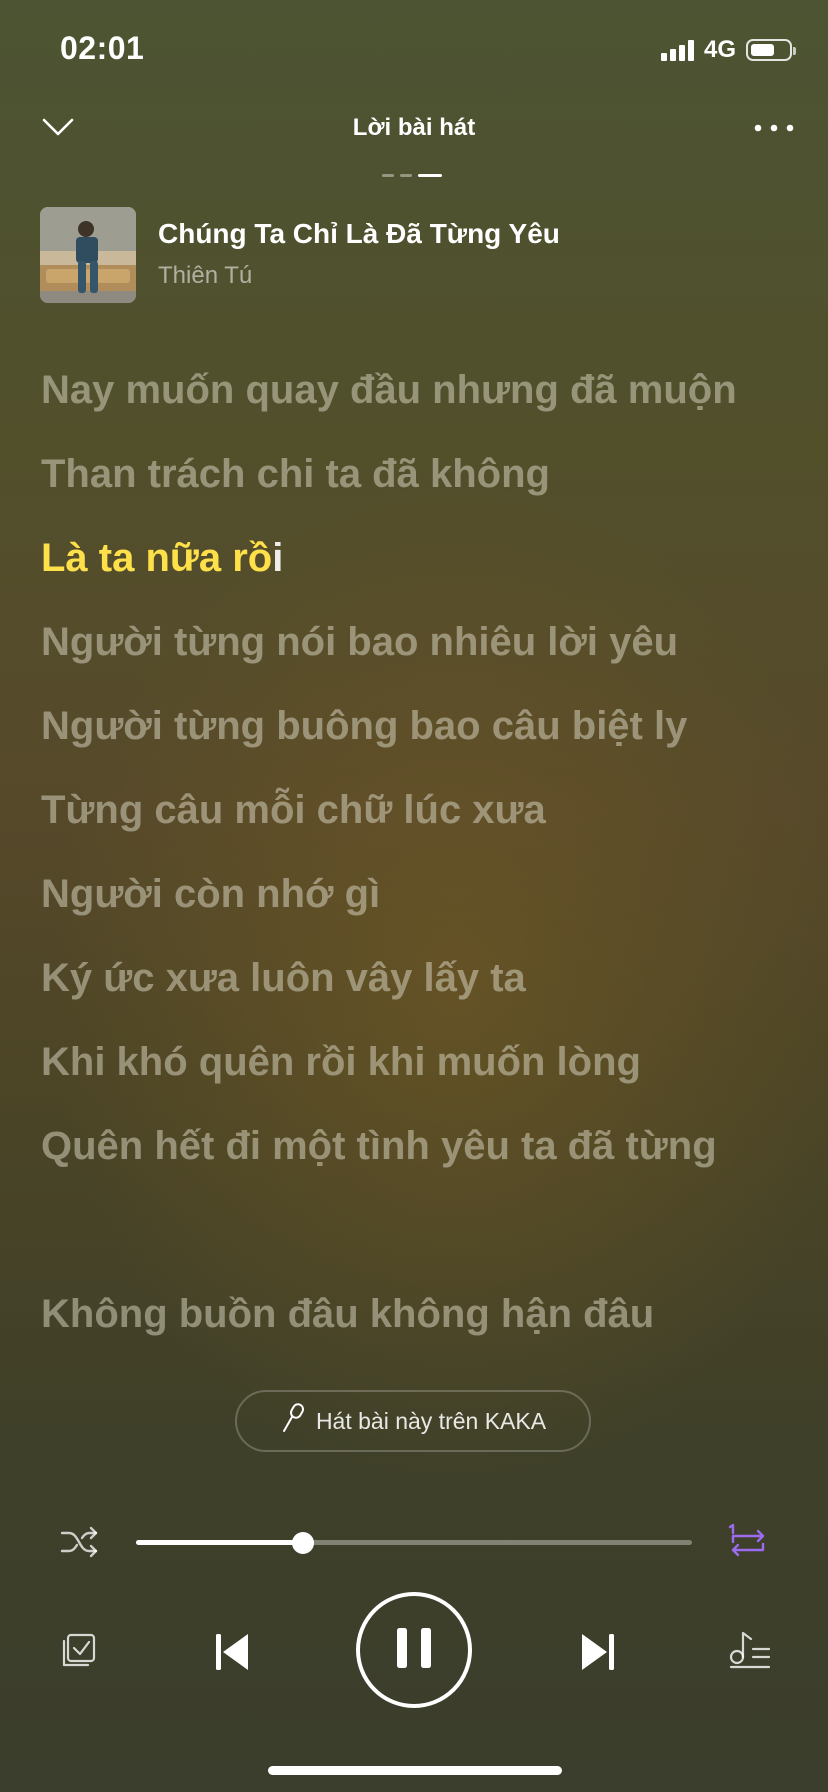 This screenshot has height=1792, width=828. What do you see at coordinates (774, 128) in the screenshot?
I see `more-icon` at bounding box center [774, 128].